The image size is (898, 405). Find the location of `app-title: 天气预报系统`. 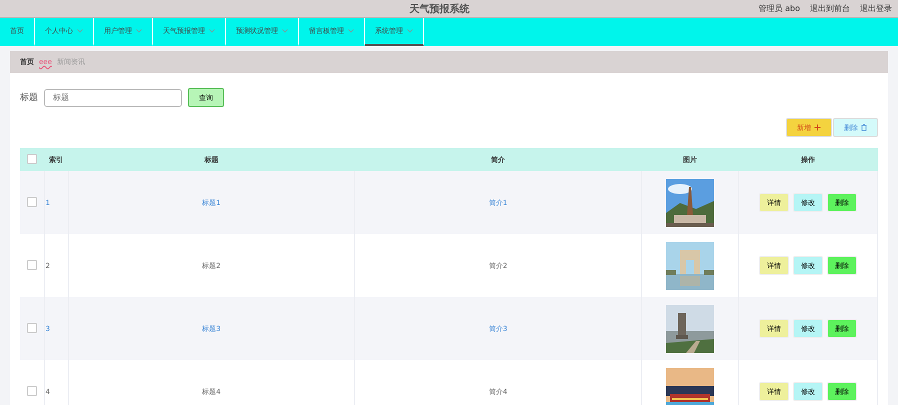

app-title: 天气预报系统 is located at coordinates (439, 9).